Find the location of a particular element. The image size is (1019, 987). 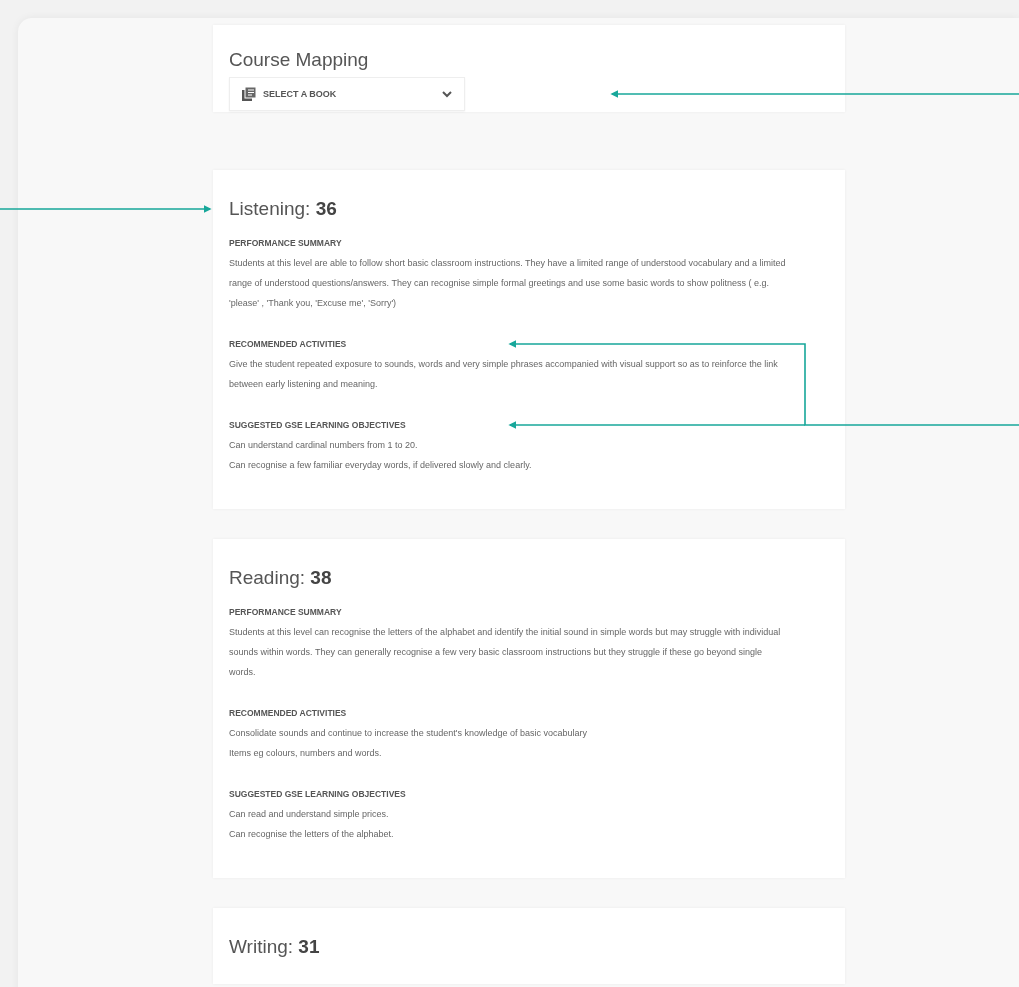

book-select: SELECT A BOOK is located at coordinates (347, 94).